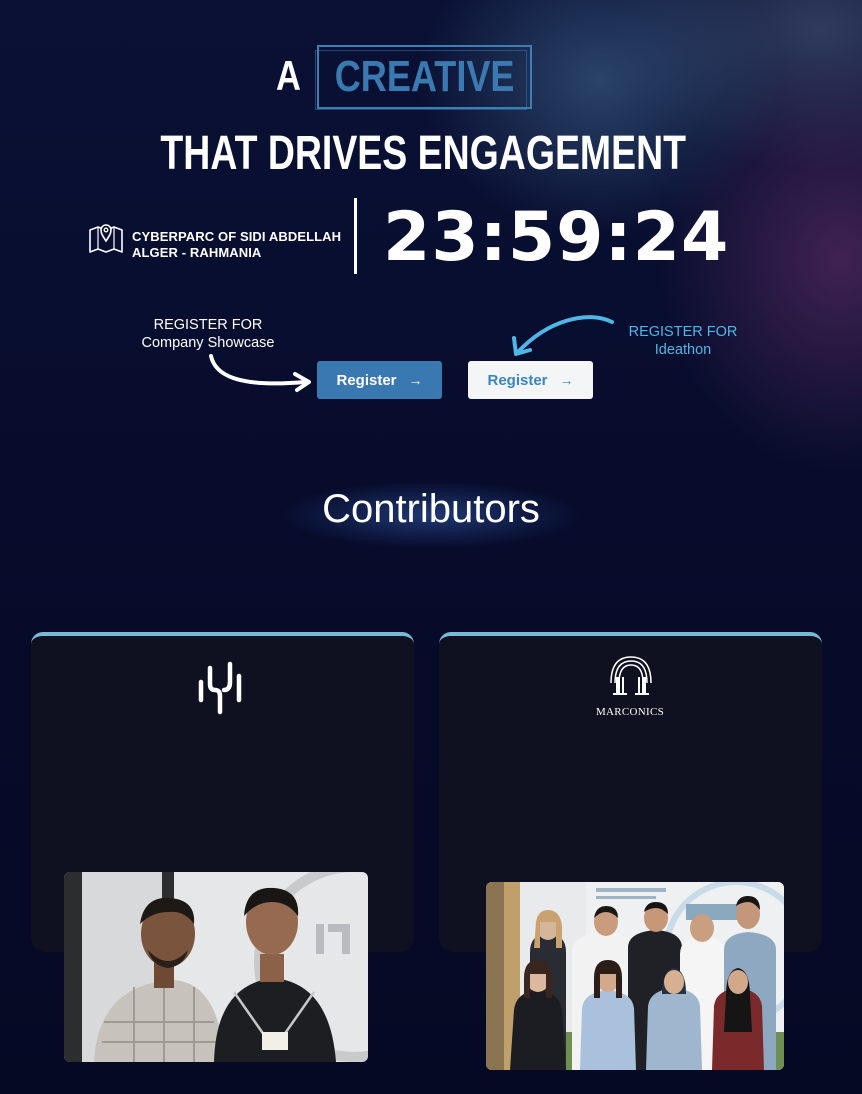 This screenshot has width=862, height=1094. Describe the element at coordinates (237, 236) in the screenshot. I see `location-line-1: CYBERPARC OF SIDI ABDELLAH` at that location.